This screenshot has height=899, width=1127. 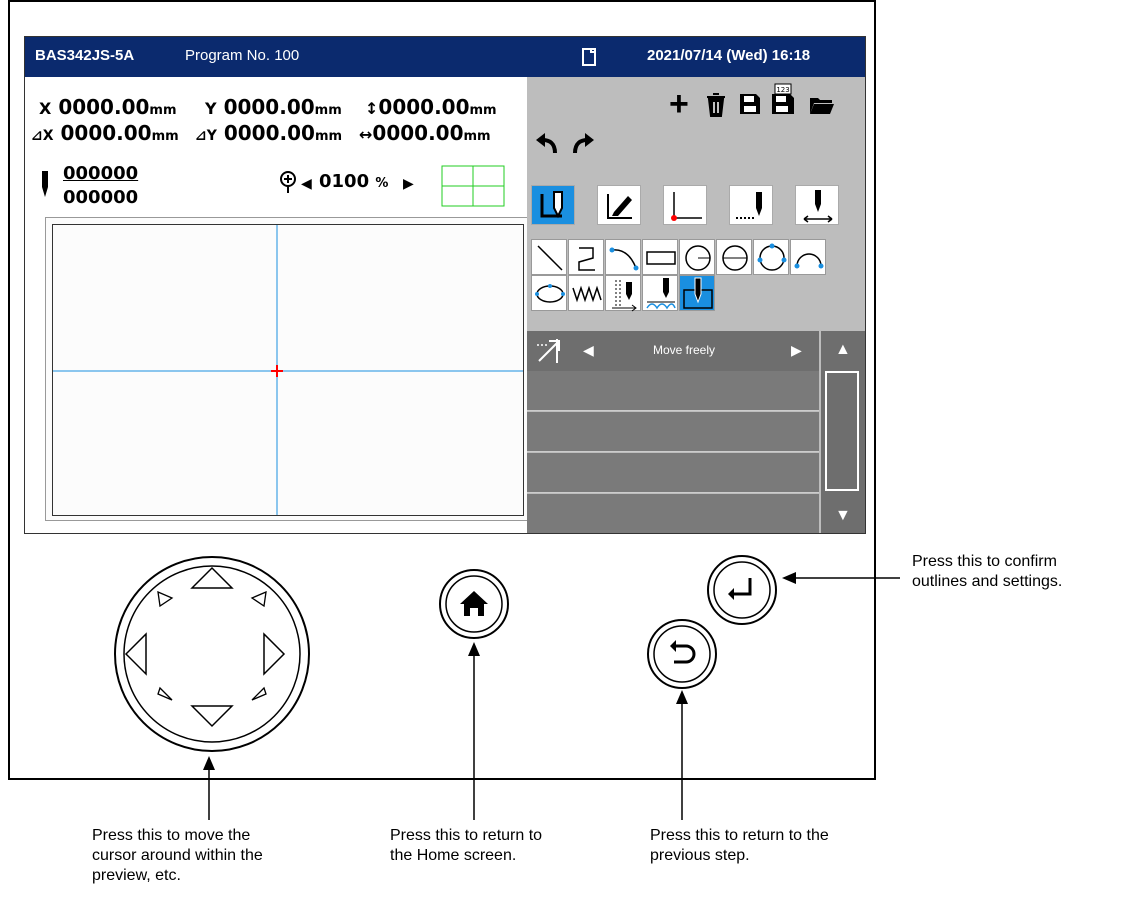 I want to click on cursor-caption-line: cursor around within the, so click(x=177, y=855).